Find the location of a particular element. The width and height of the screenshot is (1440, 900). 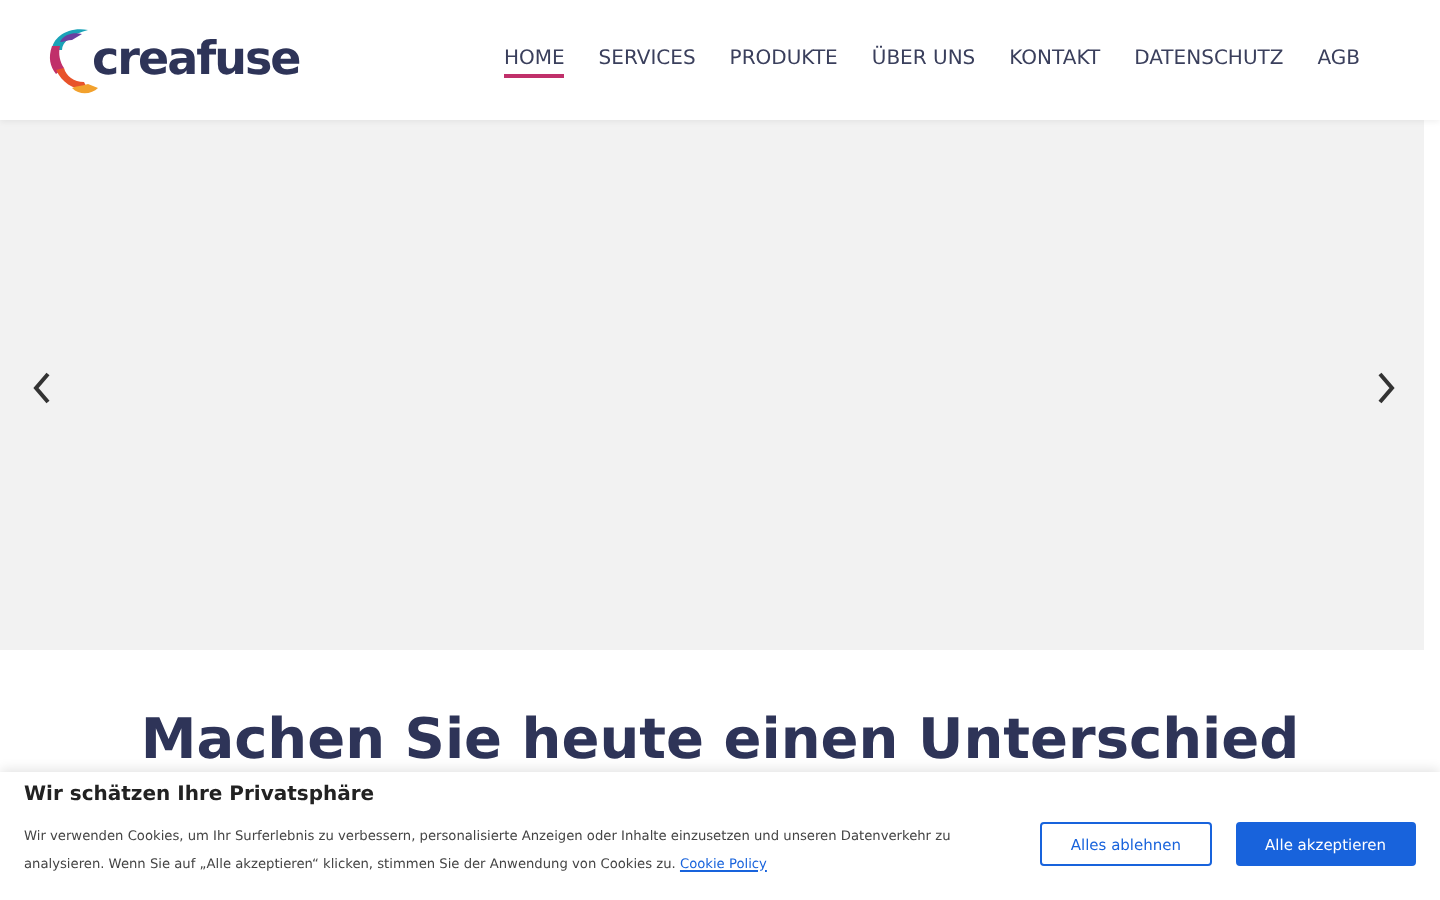

logo-text: creafuse is located at coordinates (196, 60).